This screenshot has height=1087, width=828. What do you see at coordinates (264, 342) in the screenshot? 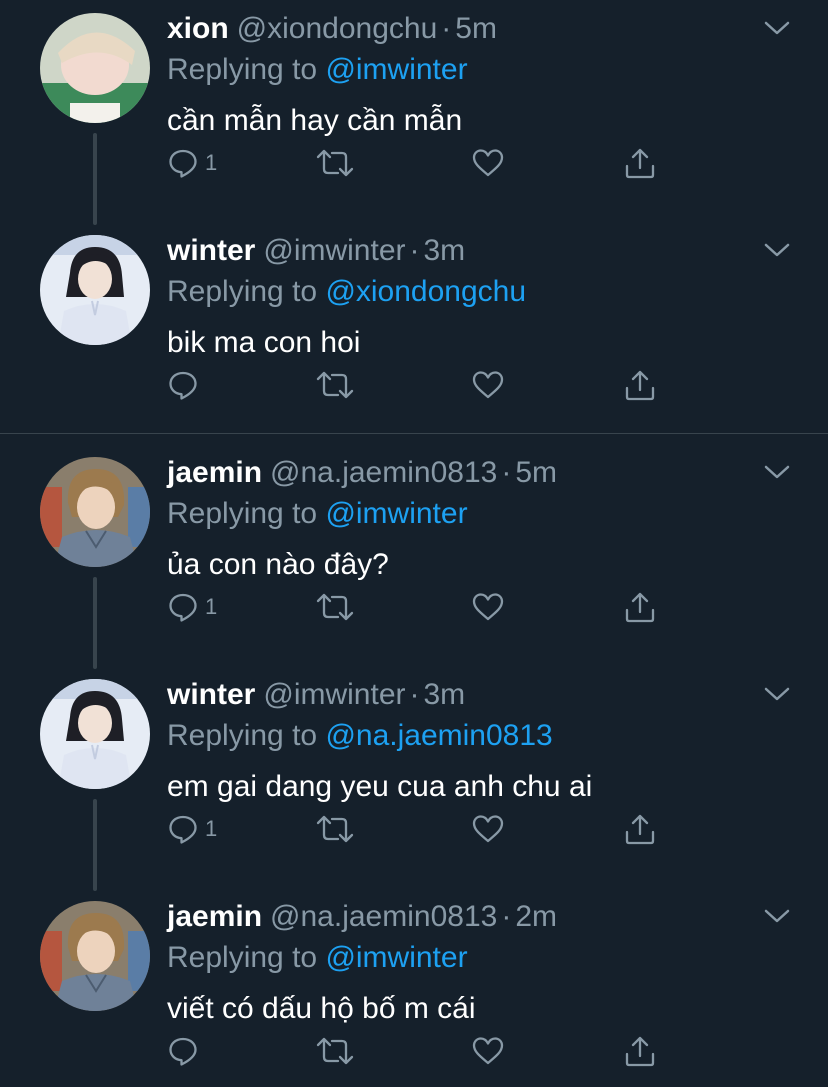
I see `tweet-text: bik ma con hoi` at bounding box center [264, 342].